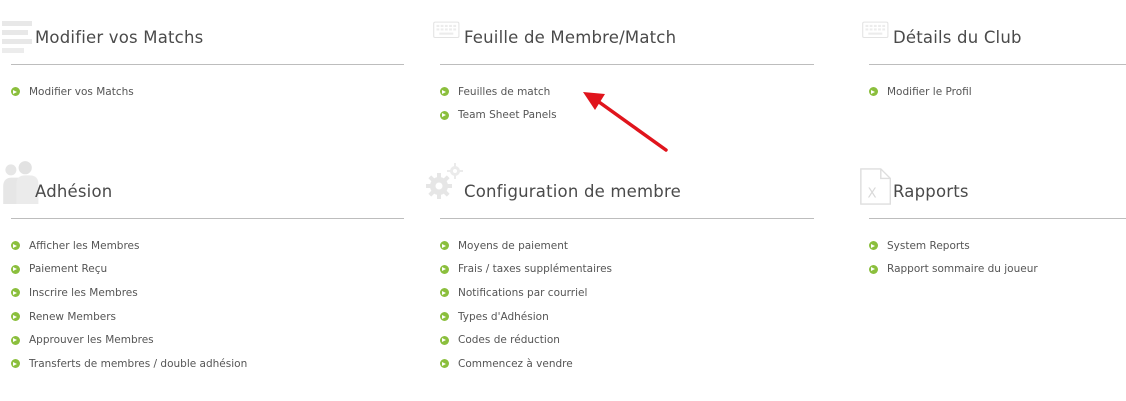 The width and height of the screenshot is (1126, 401). I want to click on section-title: Modifier vos Matchs, so click(119, 37).